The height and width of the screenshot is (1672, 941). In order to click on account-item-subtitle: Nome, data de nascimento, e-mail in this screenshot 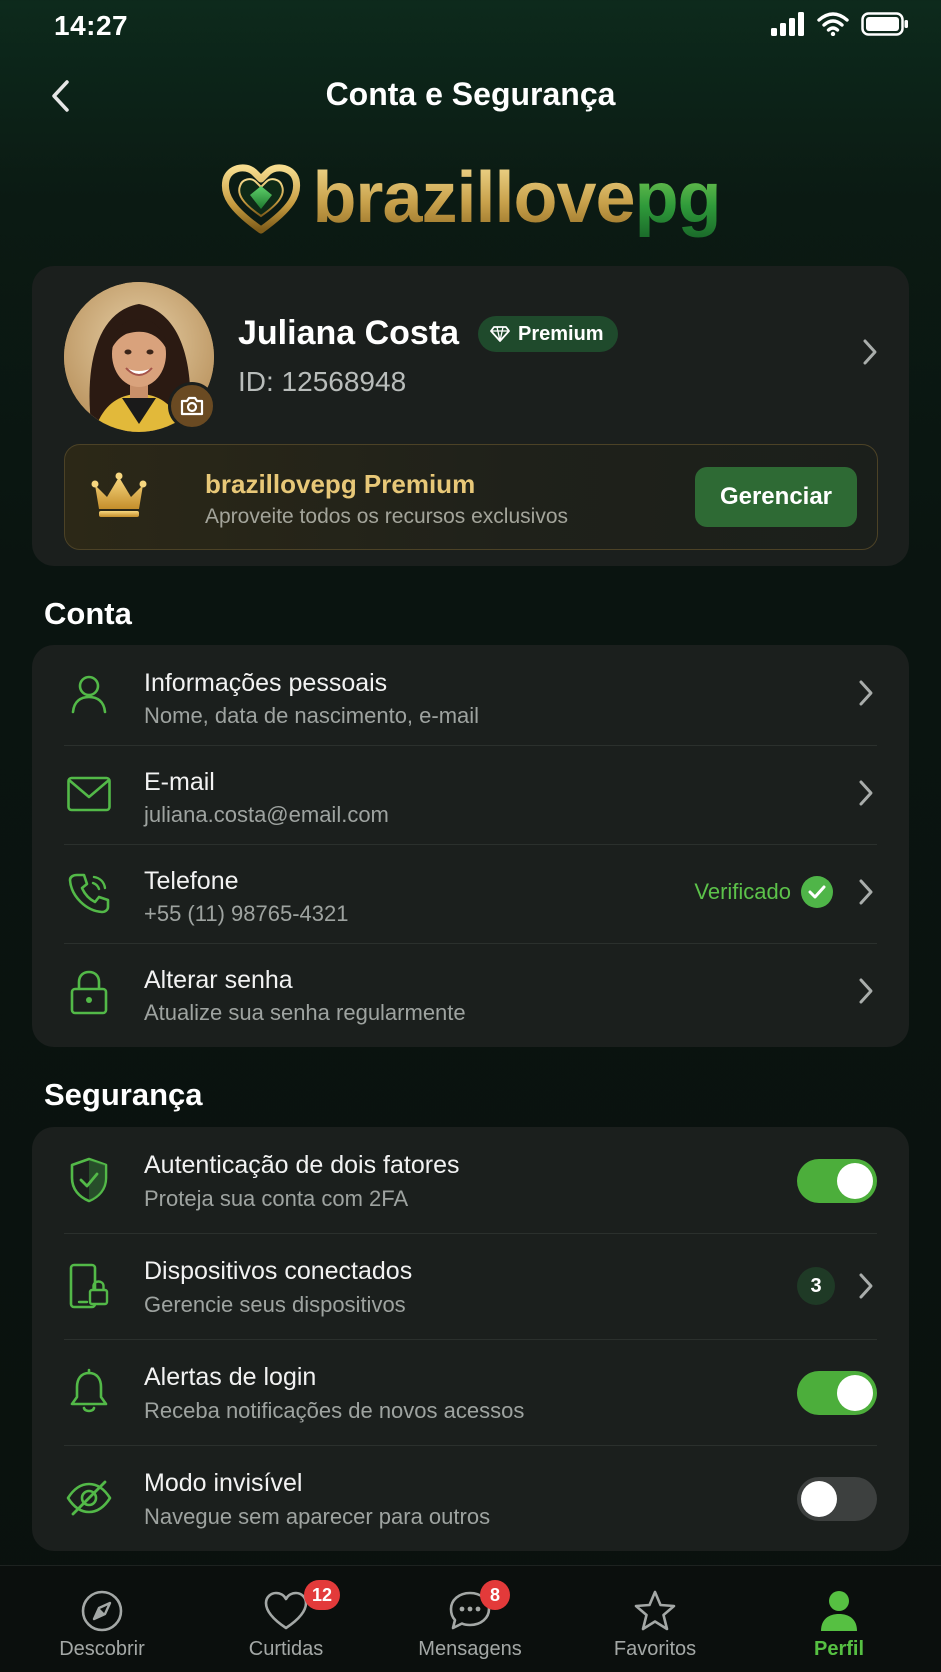, I will do `click(312, 715)`.